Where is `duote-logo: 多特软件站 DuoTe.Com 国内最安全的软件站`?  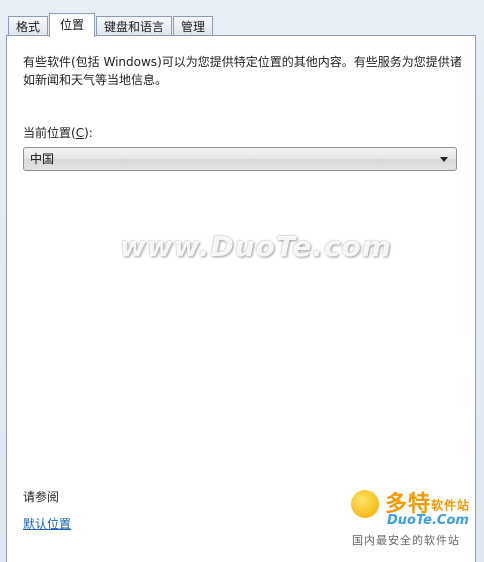
duote-logo: 多特软件站 DuoTe.Com 国内最安全的软件站 is located at coordinates (414, 518).